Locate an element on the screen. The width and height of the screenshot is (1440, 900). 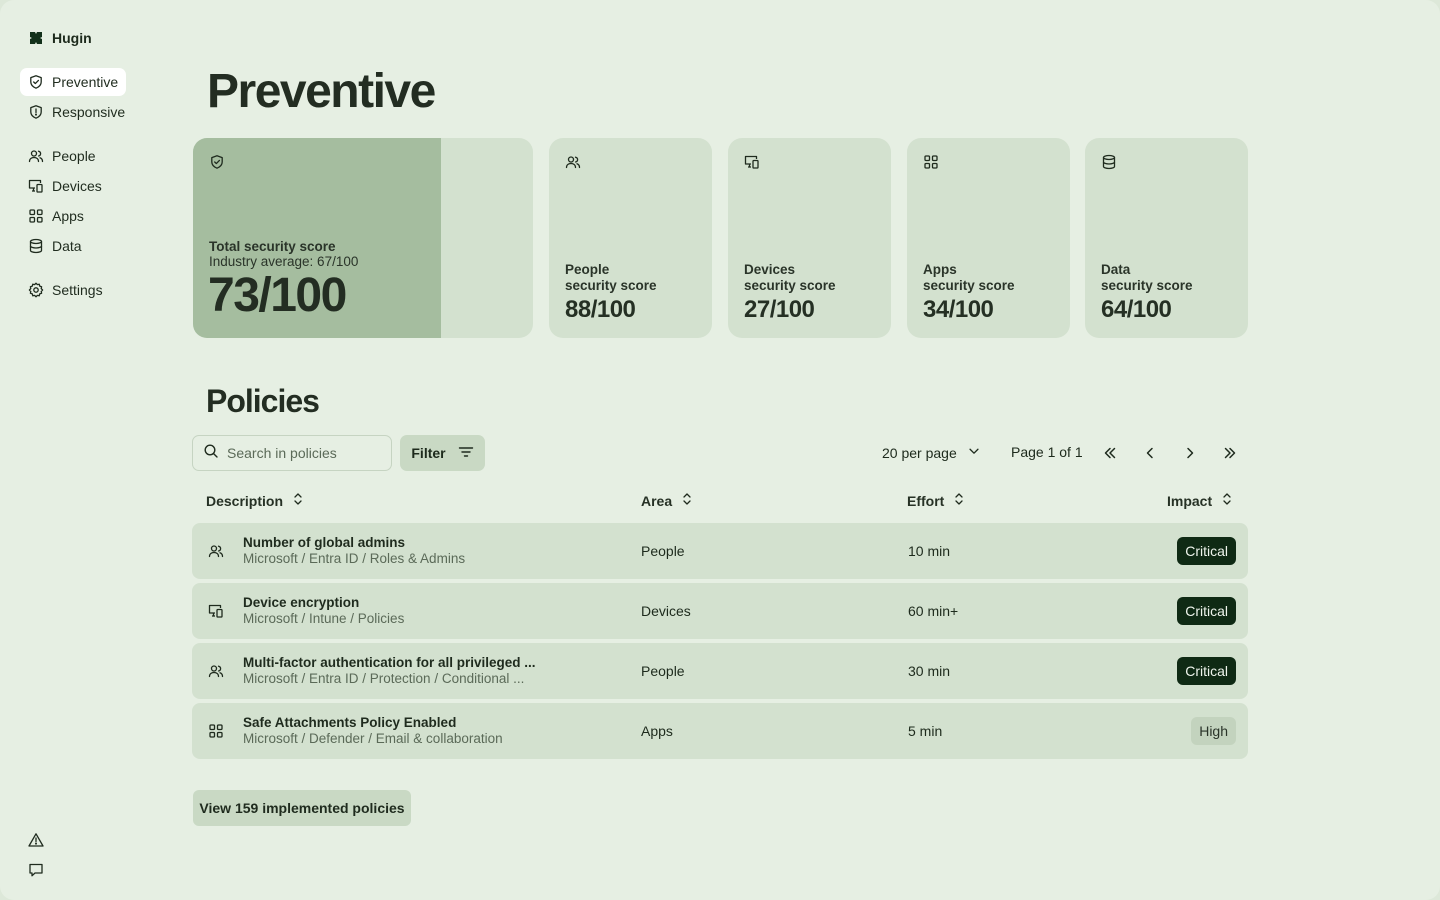
column-header-description: Description is located at coordinates (254, 500).